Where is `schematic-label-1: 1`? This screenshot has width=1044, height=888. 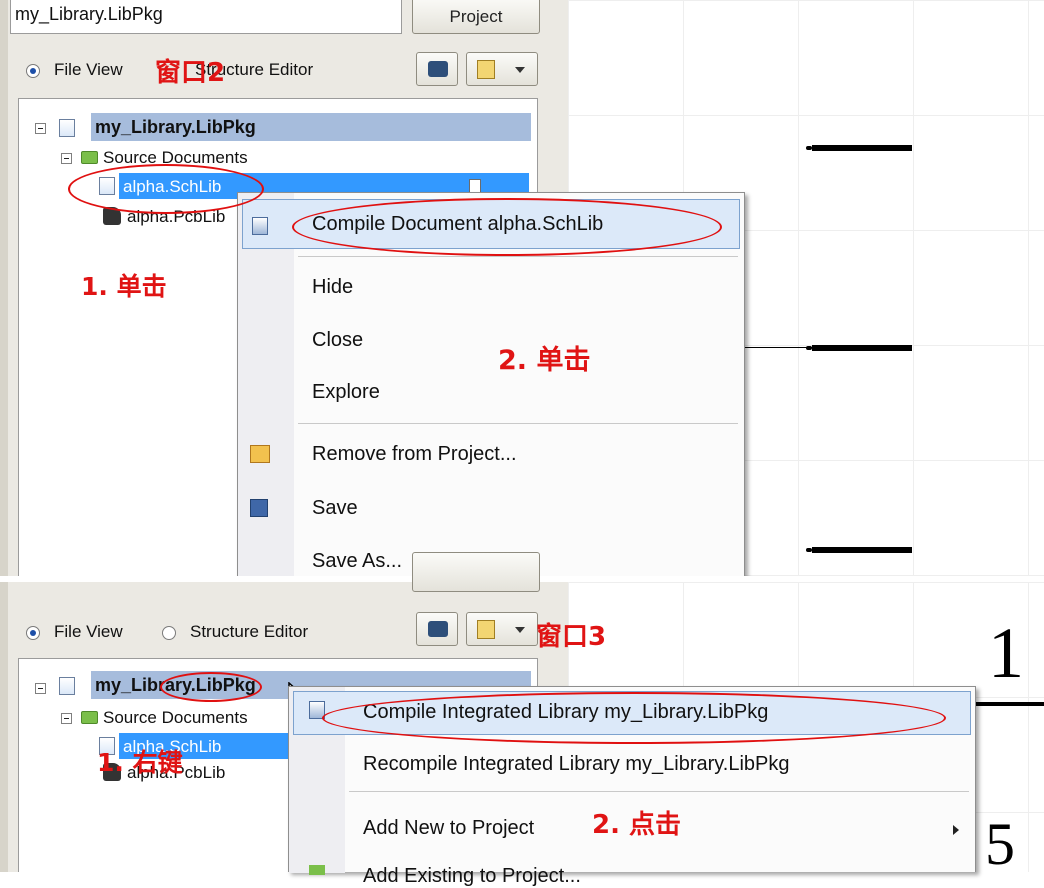 schematic-label-1: 1 is located at coordinates (1006, 653).